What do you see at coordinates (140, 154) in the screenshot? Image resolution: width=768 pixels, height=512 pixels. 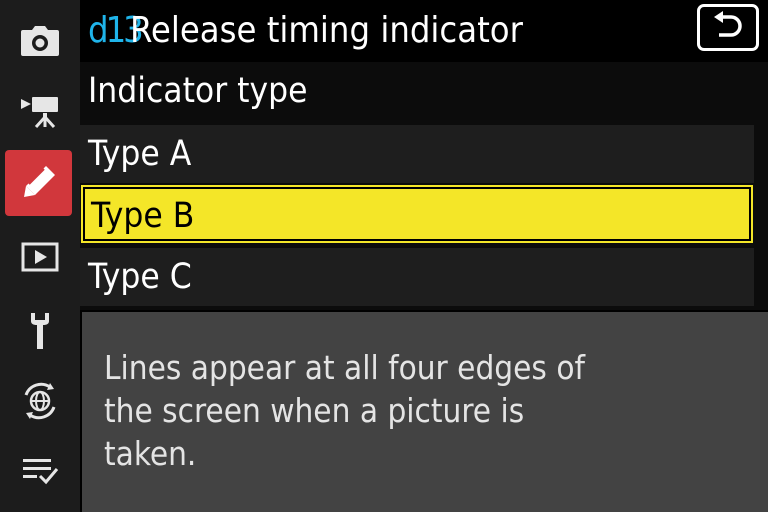 I see `option-label: Type A` at bounding box center [140, 154].